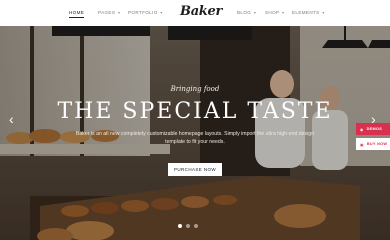  I want to click on nav-elements: ELEMENTS ▼, so click(308, 12).